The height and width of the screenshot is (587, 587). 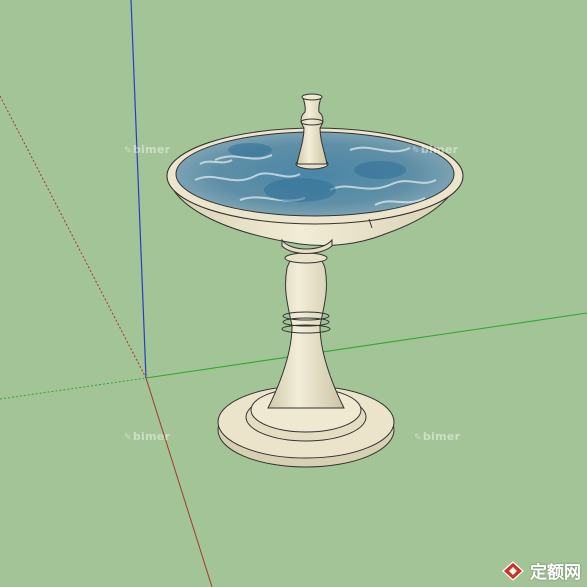 I want to click on finial-top, so click(x=312, y=97).